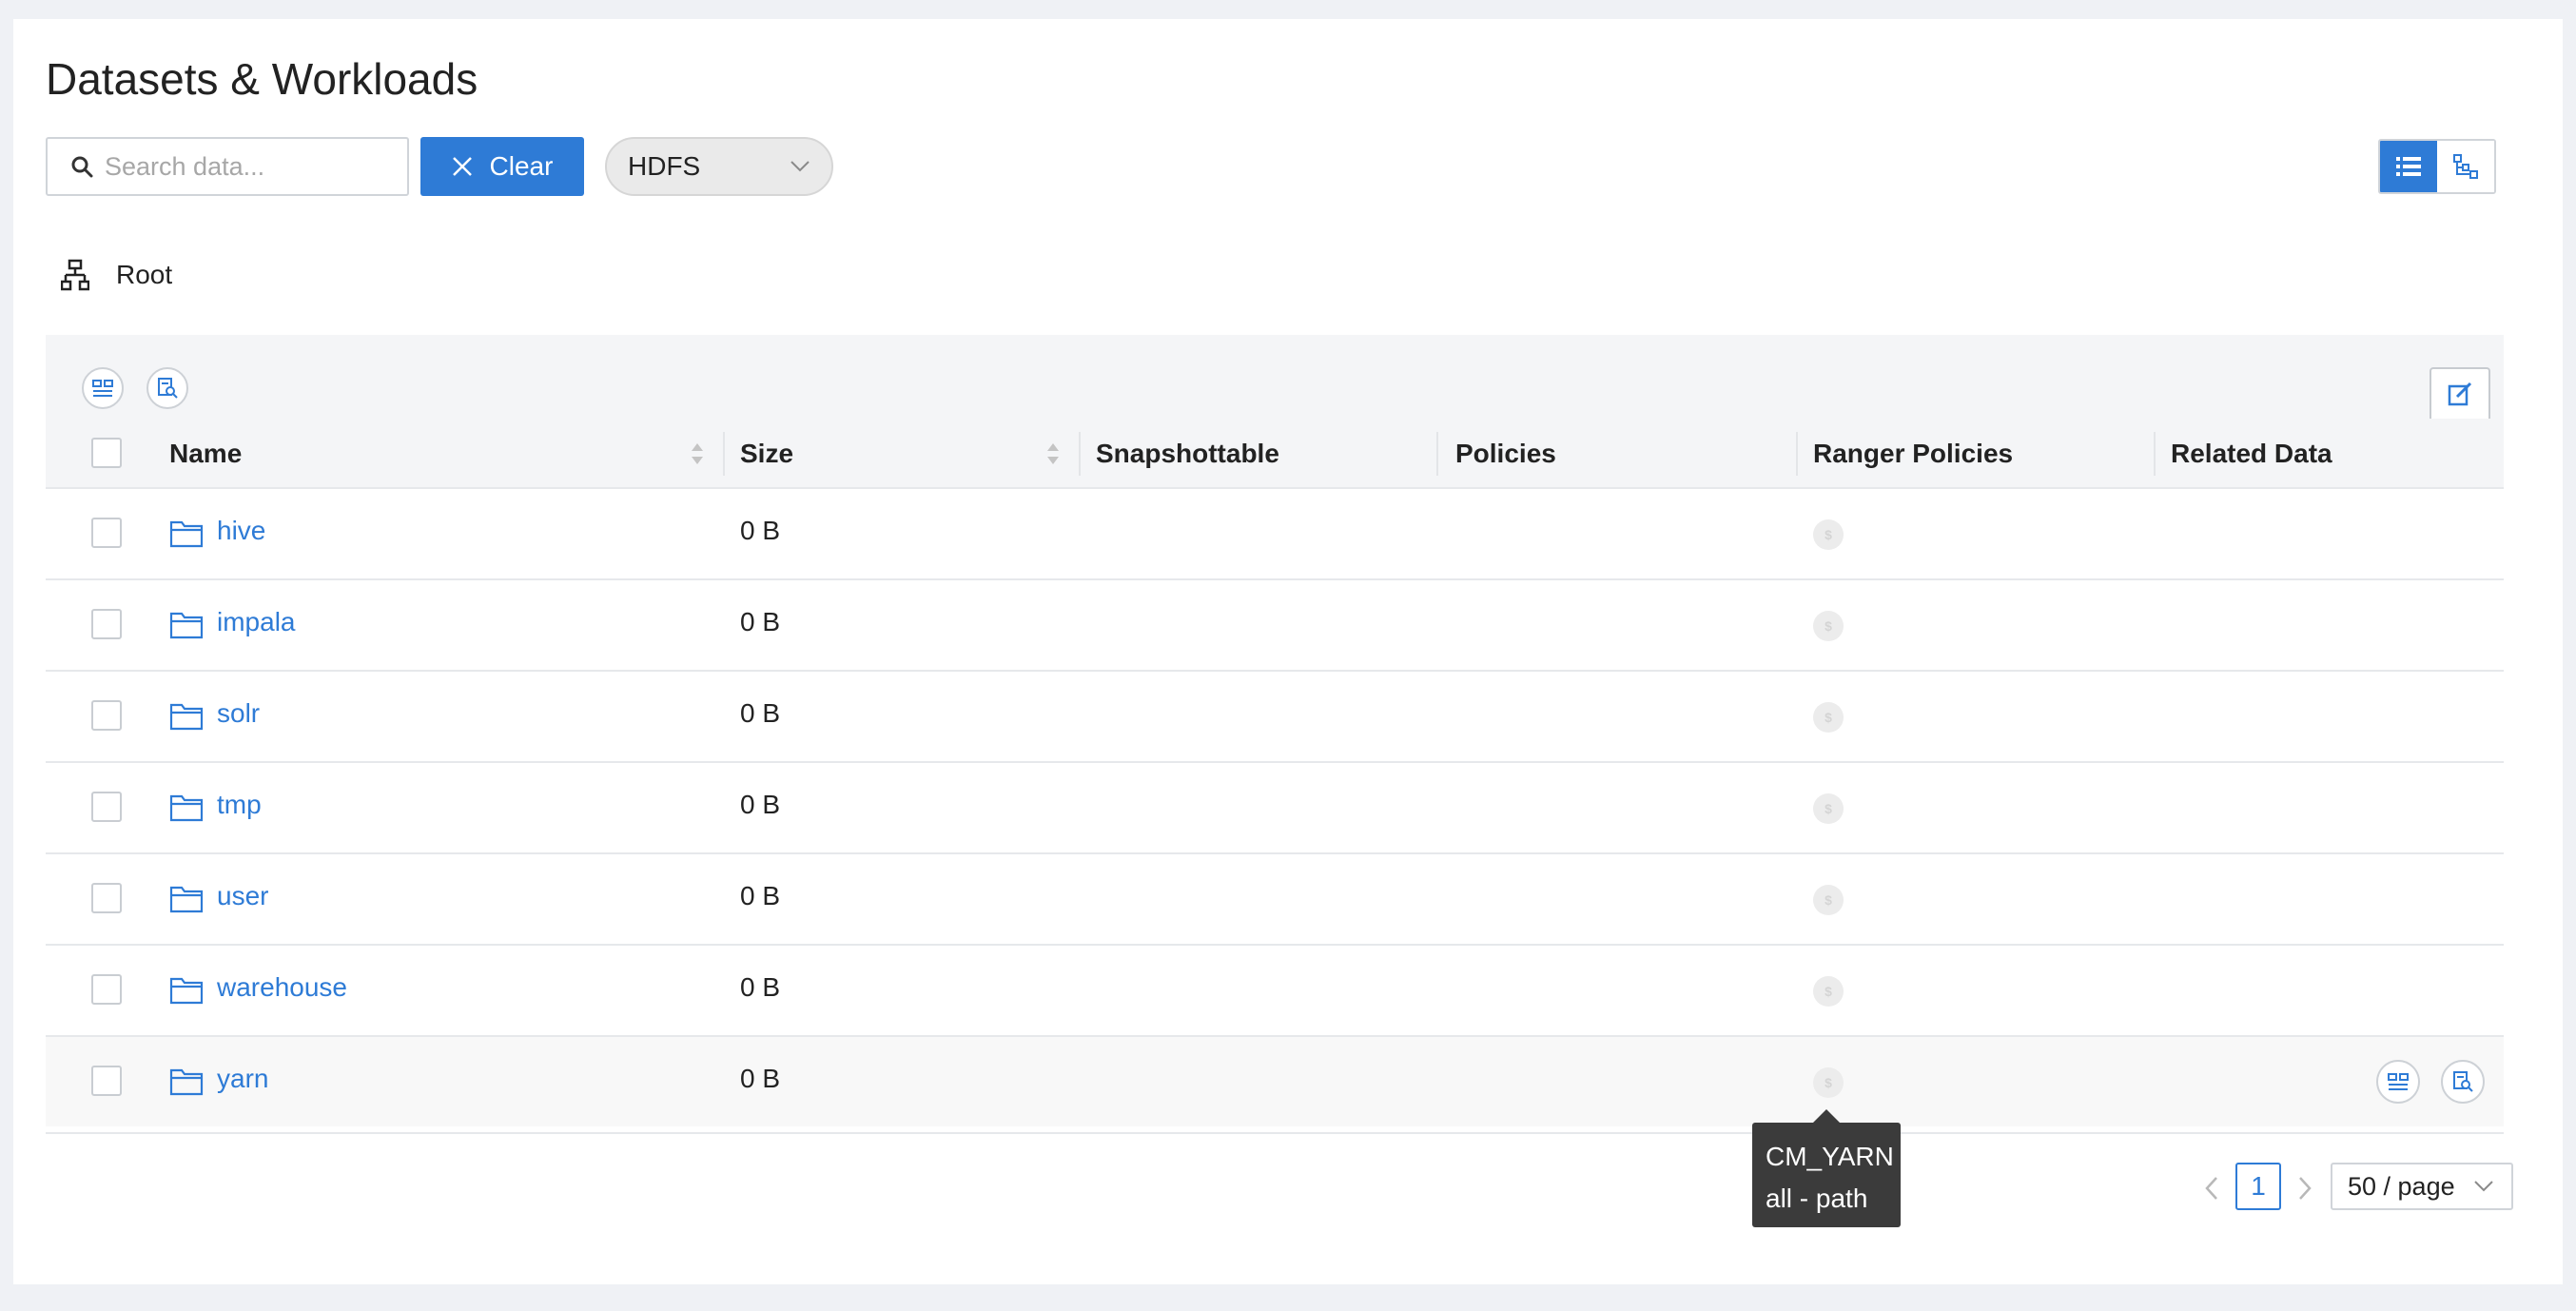 Image resolution: width=2576 pixels, height=1311 pixels. What do you see at coordinates (2213, 1188) in the screenshot?
I see `prev-page-icon` at bounding box center [2213, 1188].